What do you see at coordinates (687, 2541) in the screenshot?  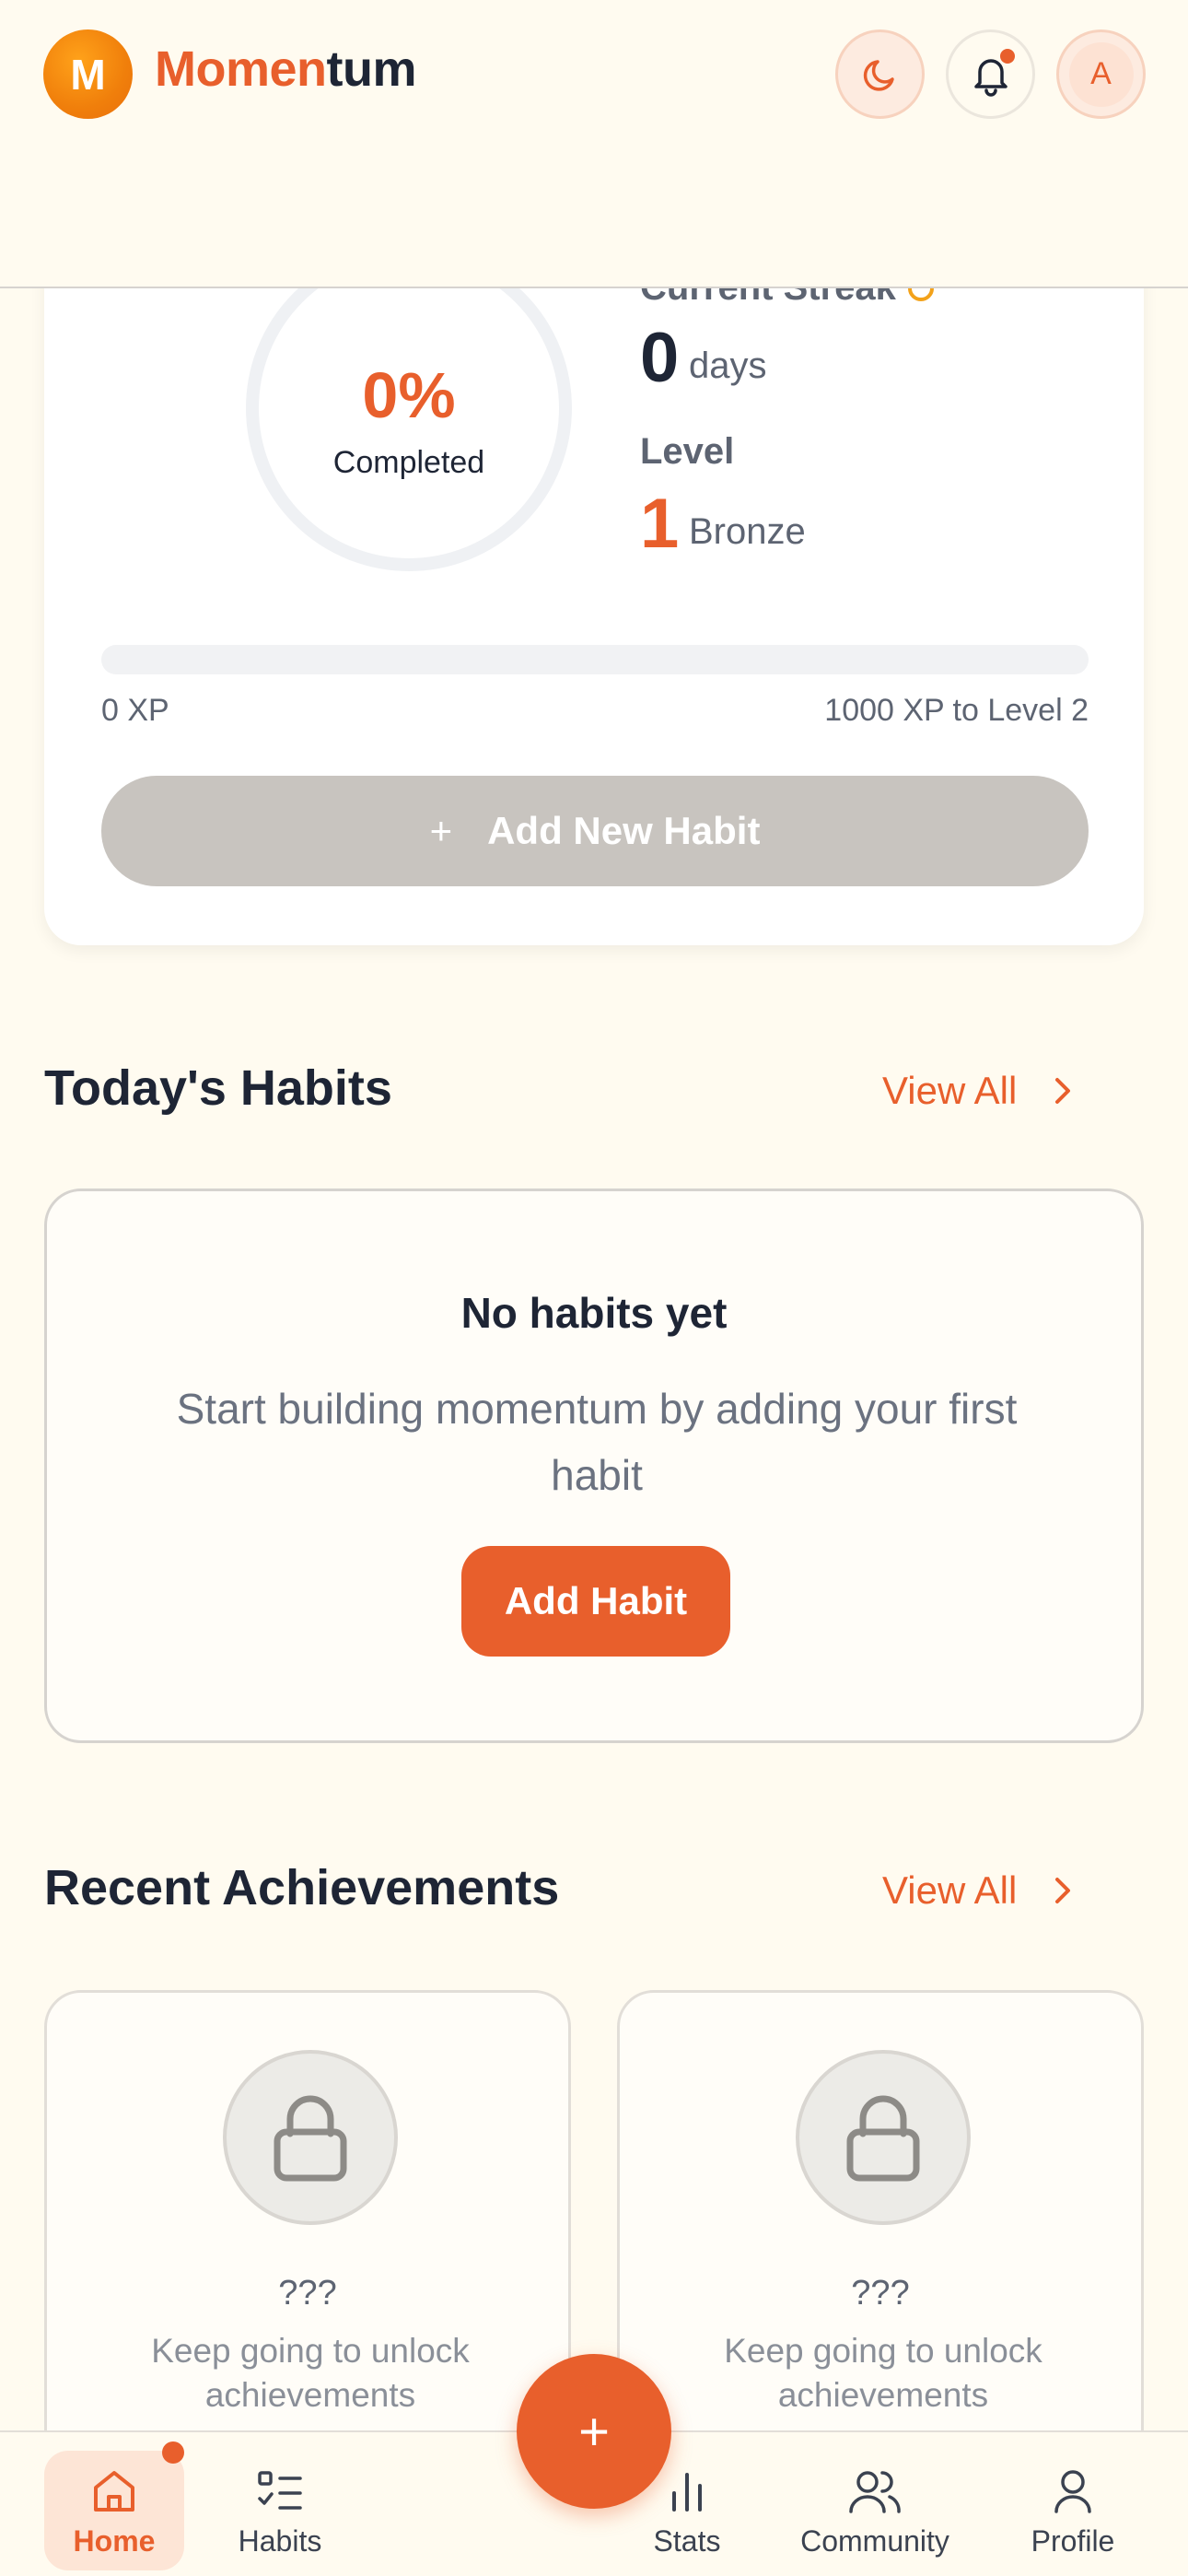 I see `nav-label: Stats` at bounding box center [687, 2541].